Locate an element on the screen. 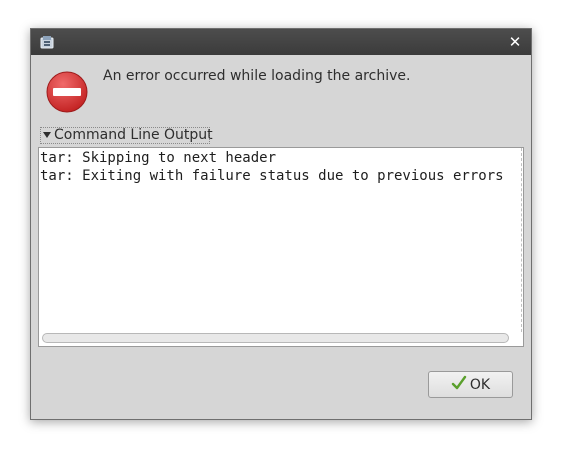 The height and width of the screenshot is (454, 562). output-line: tar: Skipping to next header is located at coordinates (158, 158).